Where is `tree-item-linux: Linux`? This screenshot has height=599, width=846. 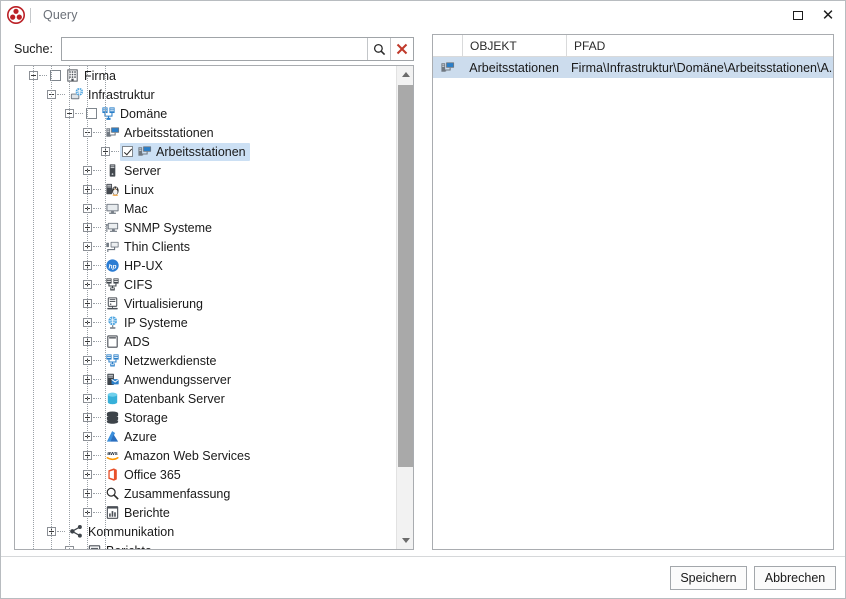
tree-item-linux: Linux is located at coordinates (206, 189).